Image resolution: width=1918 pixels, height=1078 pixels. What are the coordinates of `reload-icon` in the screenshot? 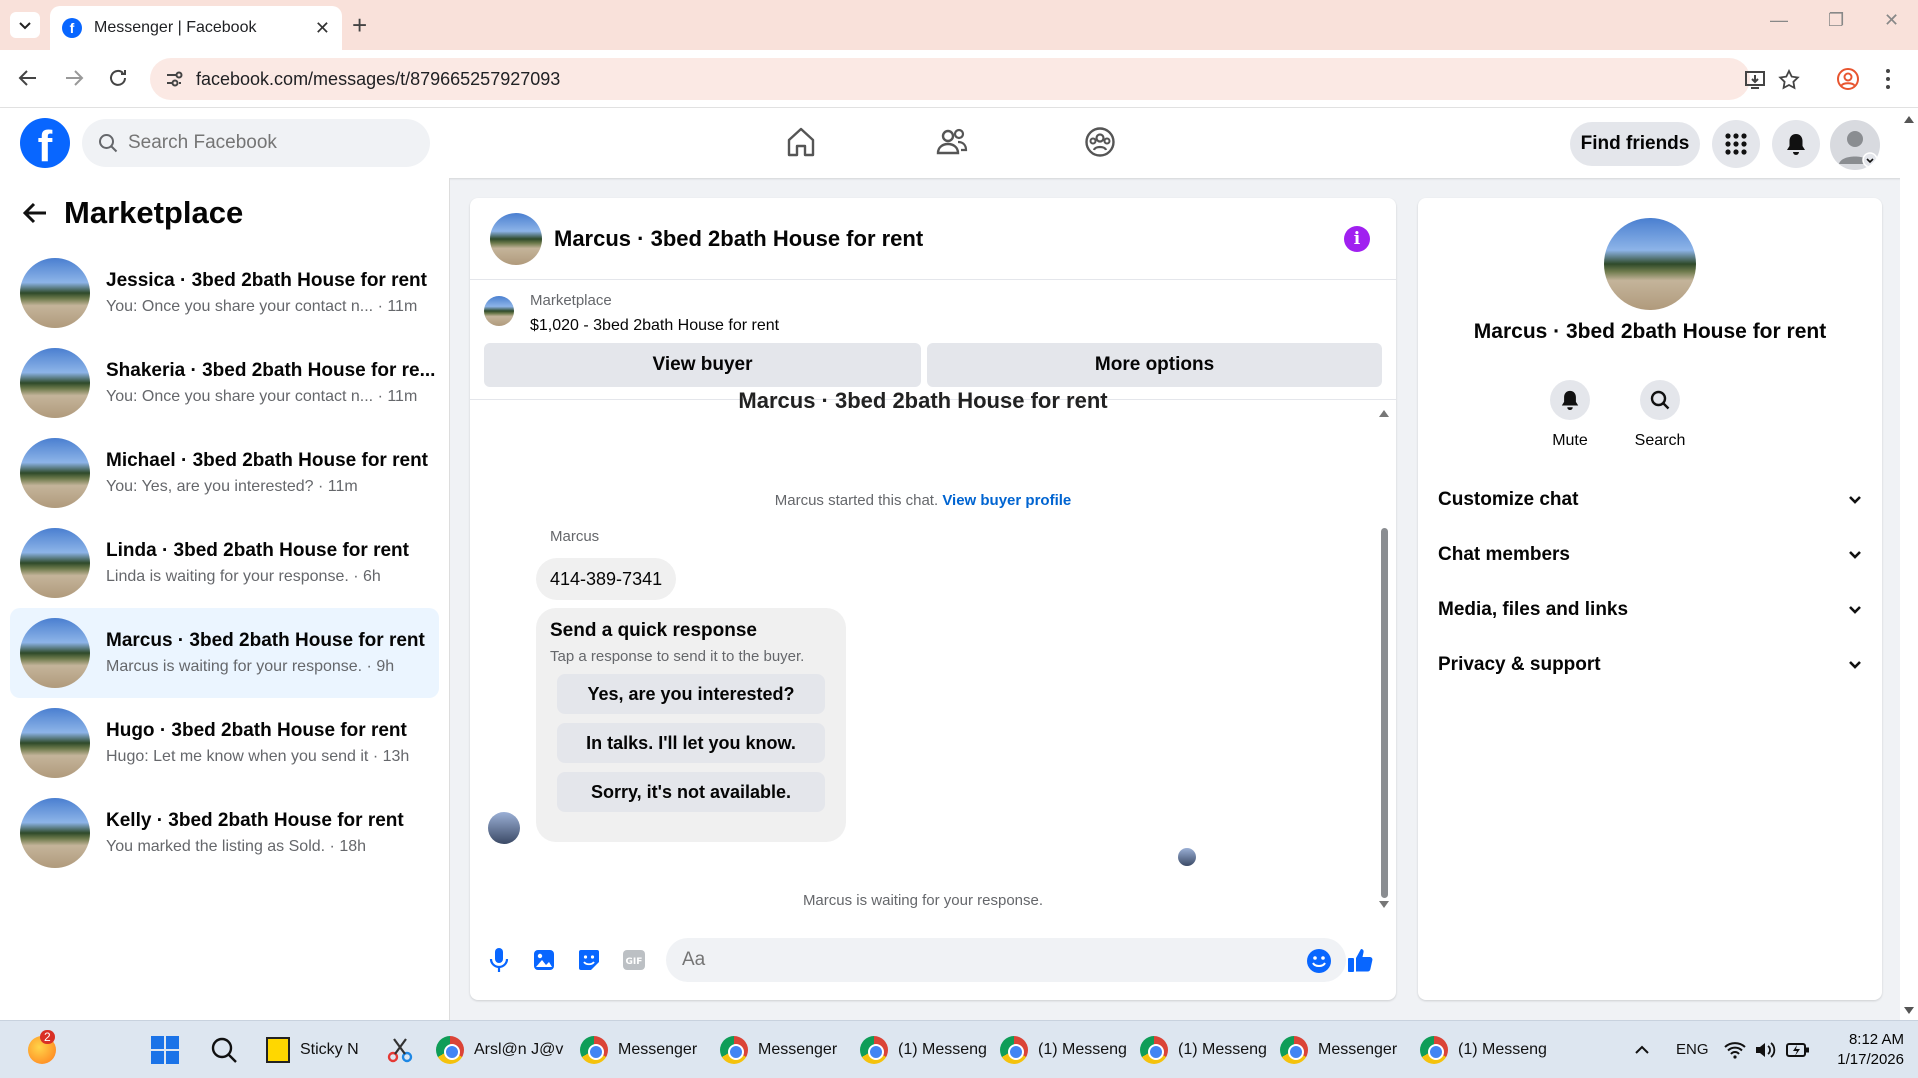 It's located at (118, 78).